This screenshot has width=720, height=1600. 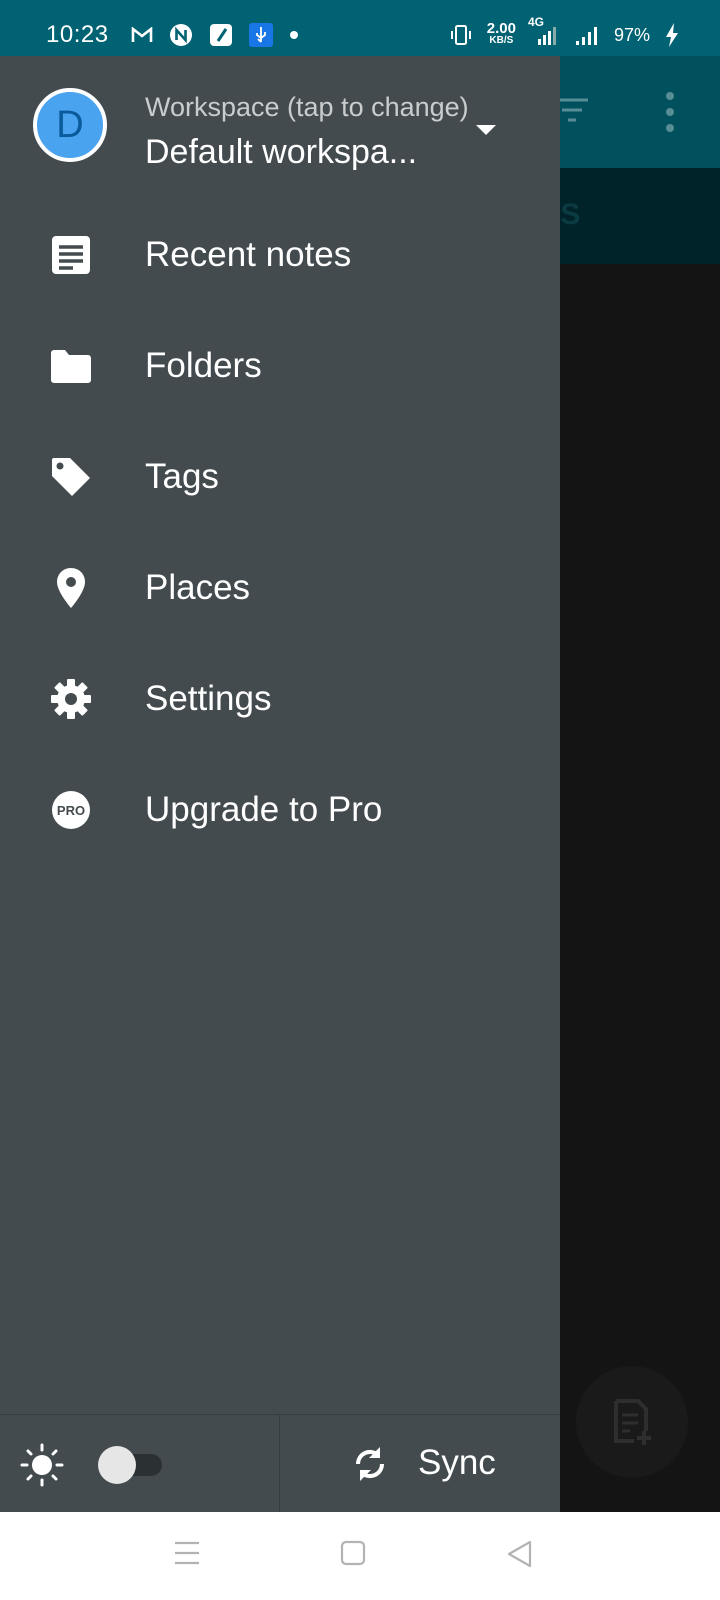 What do you see at coordinates (221, 35) in the screenshot?
I see `note-app-icon` at bounding box center [221, 35].